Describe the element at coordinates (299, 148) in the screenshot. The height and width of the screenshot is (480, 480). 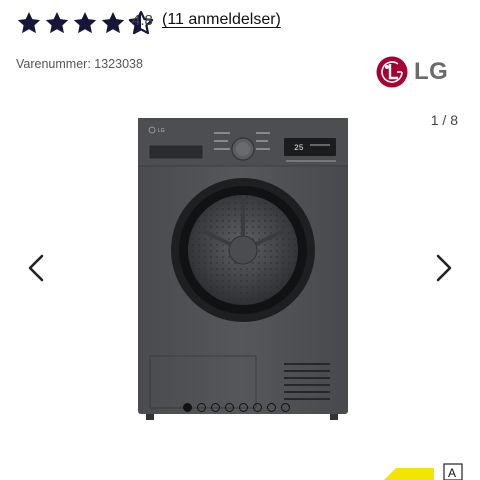
I see `dryer-display-readout: 25` at that location.